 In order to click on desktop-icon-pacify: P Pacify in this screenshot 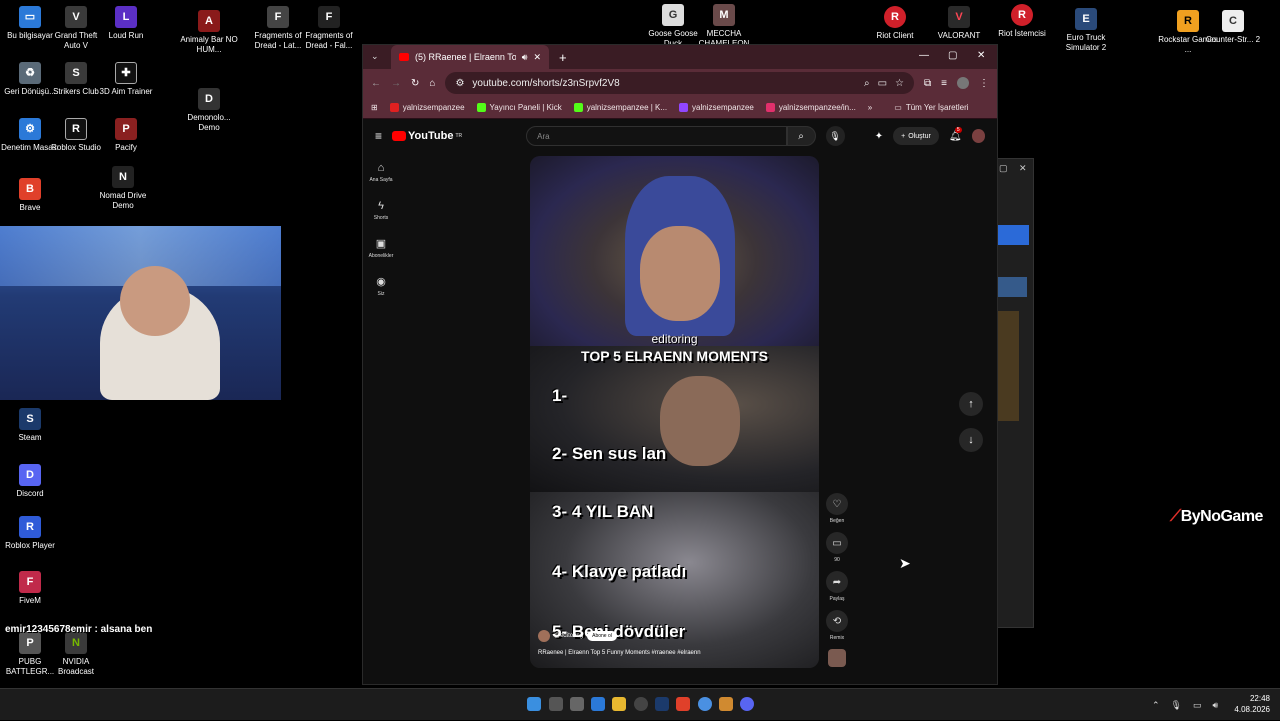, I will do `click(126, 135)`.